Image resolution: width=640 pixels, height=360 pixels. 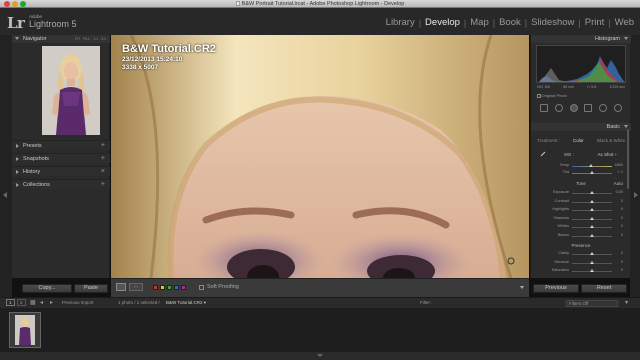 What do you see at coordinates (510, 22) in the screenshot?
I see `module-book: Book` at bounding box center [510, 22].